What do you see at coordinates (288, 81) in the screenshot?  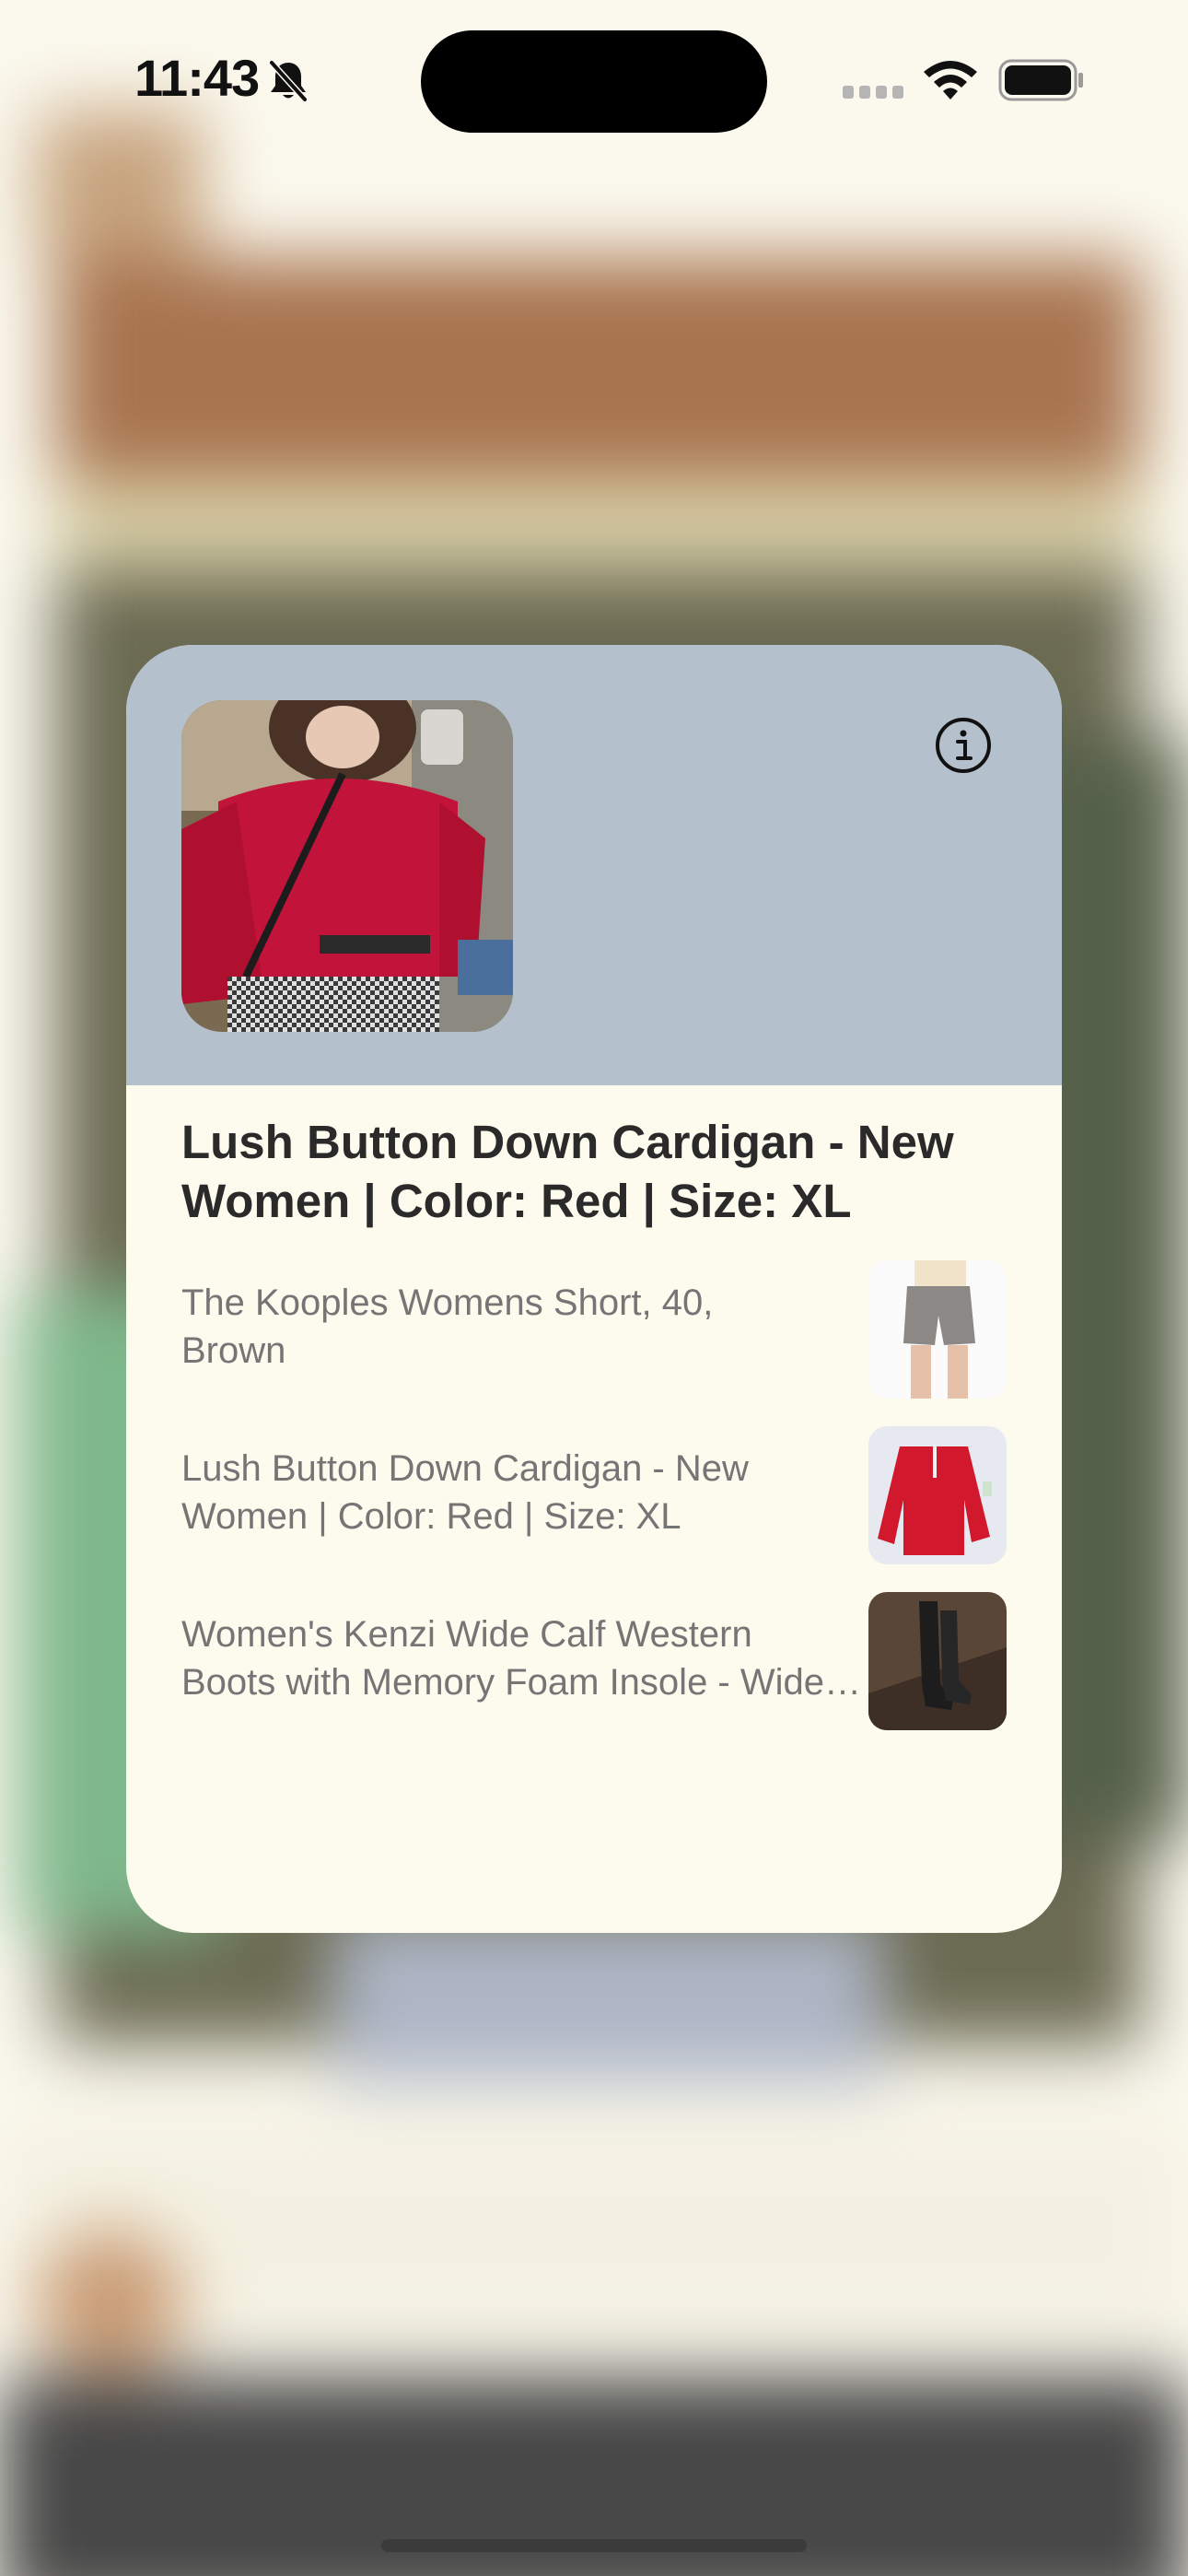 I see `bell-slash-icon` at bounding box center [288, 81].